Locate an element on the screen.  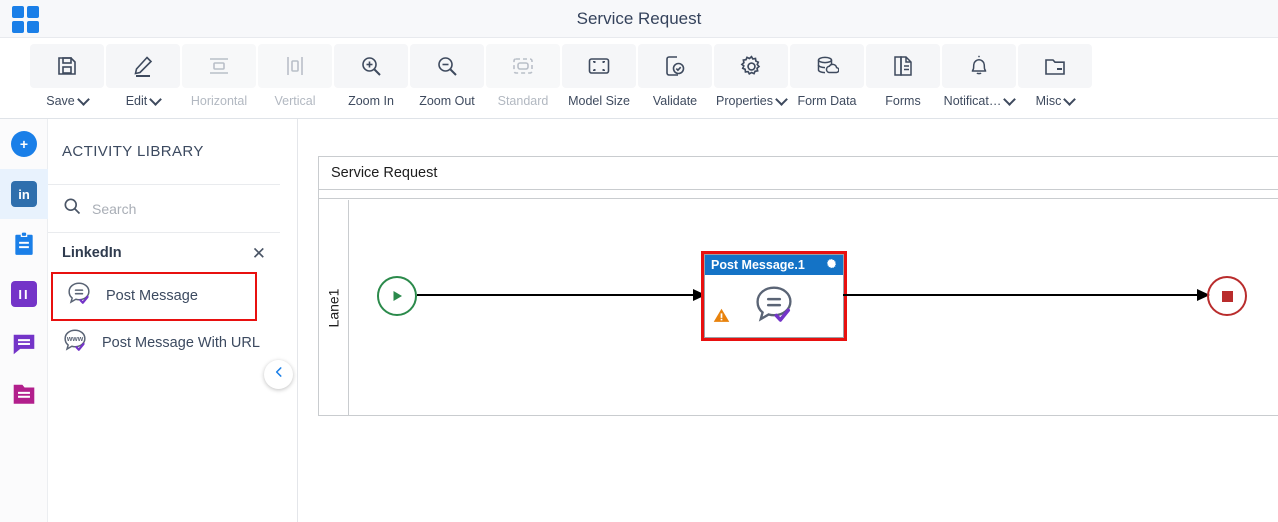
misc-button: Misc is located at coordinates (1055, 73).